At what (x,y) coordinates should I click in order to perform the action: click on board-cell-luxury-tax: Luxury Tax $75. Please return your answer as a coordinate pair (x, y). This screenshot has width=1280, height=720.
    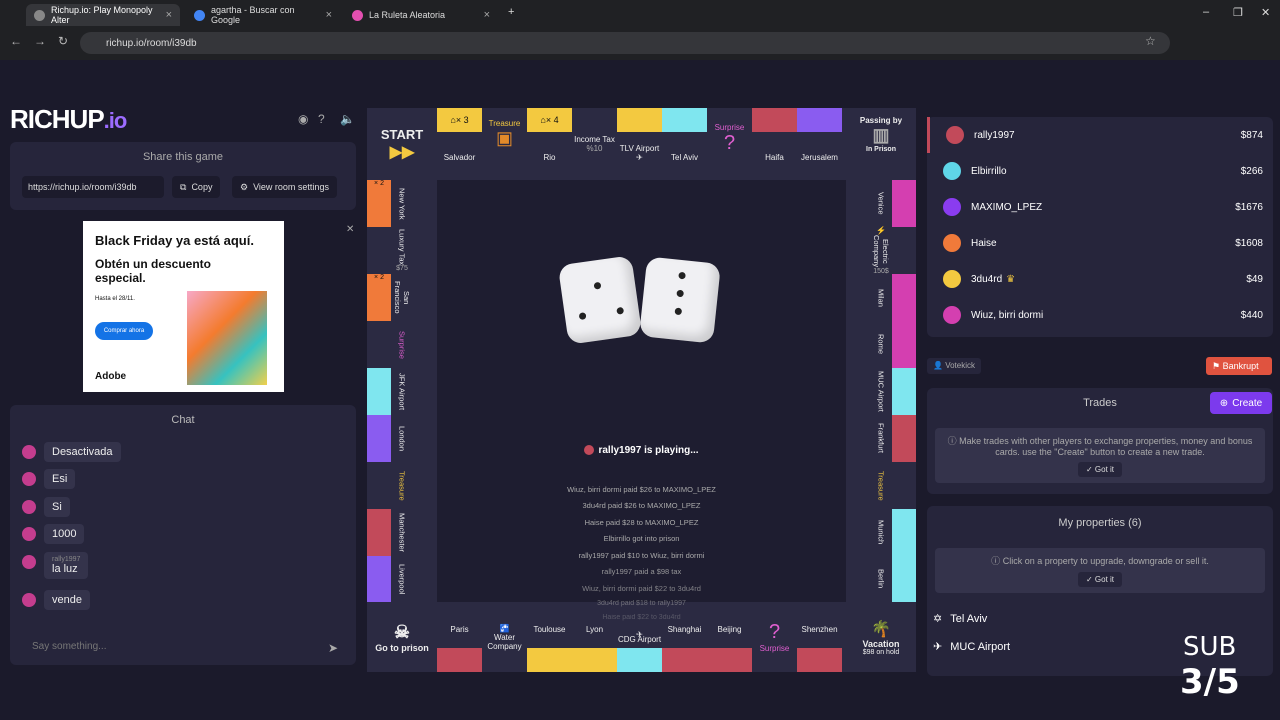
    Looking at the image, I should click on (402, 250).